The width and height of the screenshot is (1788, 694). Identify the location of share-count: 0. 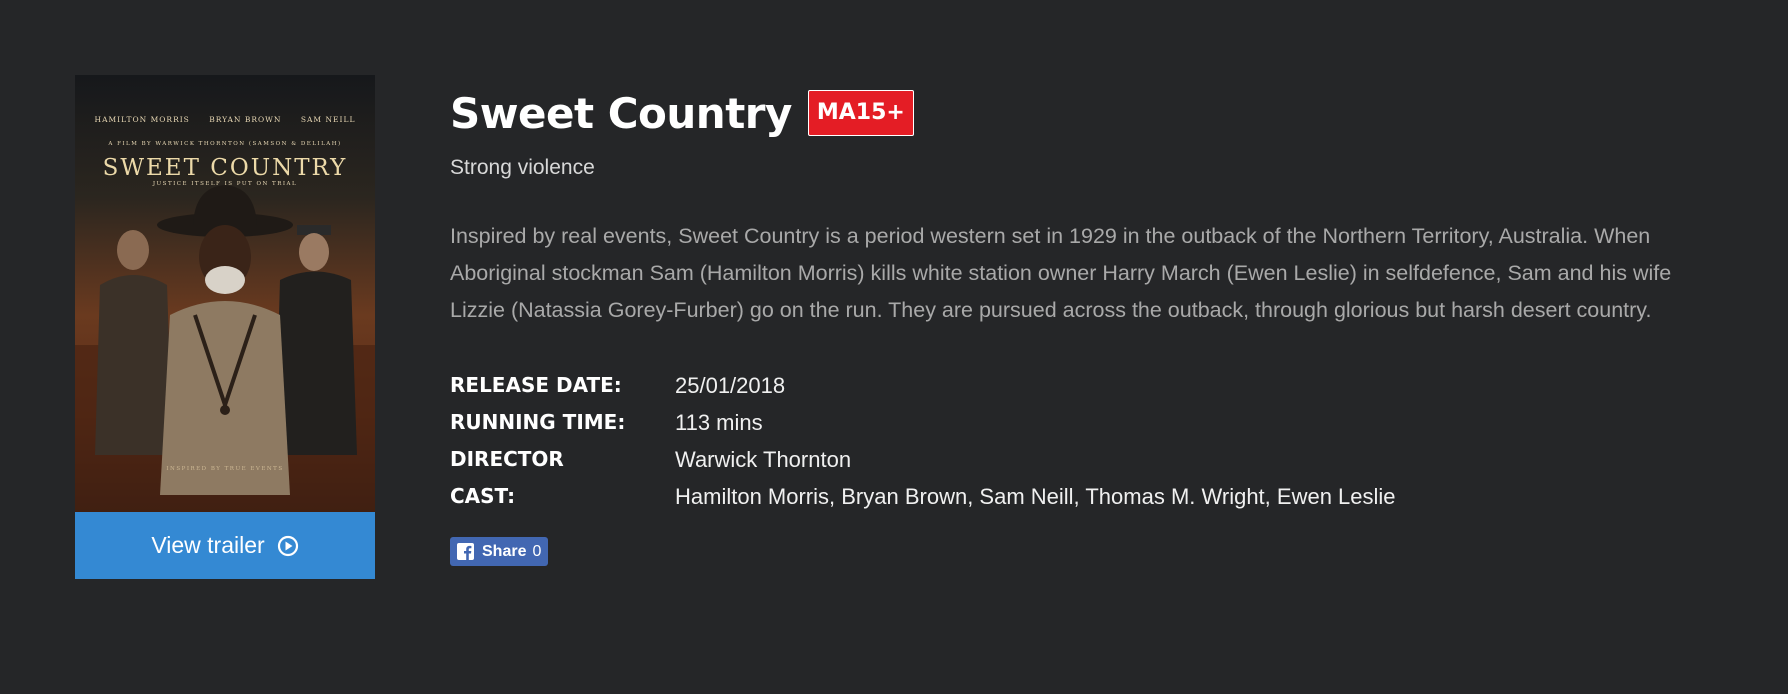
(537, 551).